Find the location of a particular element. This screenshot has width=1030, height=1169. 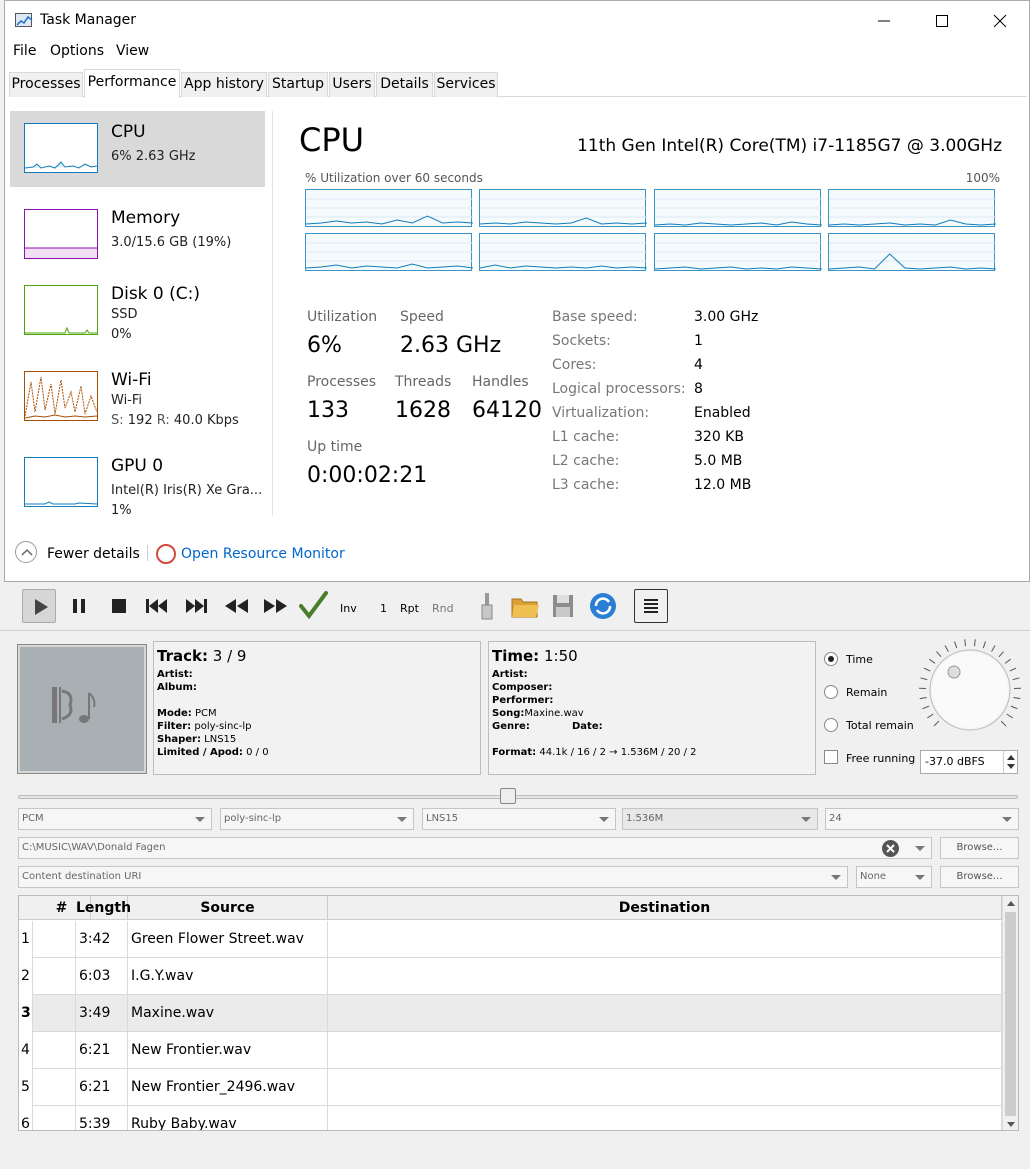

bits-combo: 24 is located at coordinates (922, 819).